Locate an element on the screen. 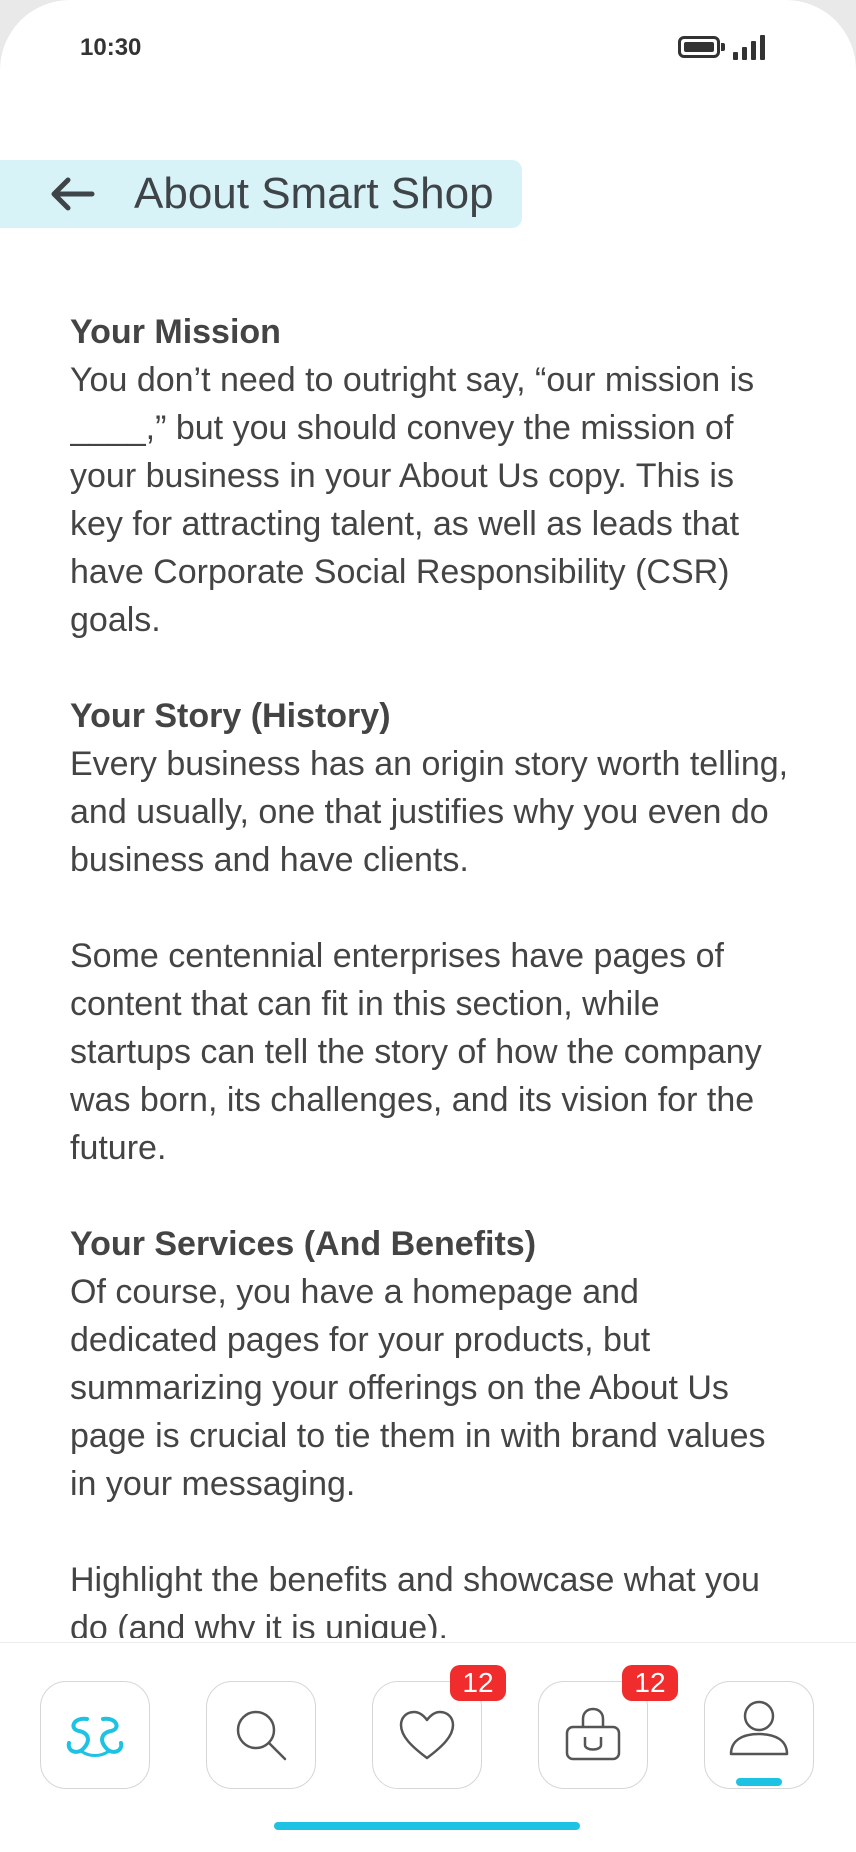 The image size is (856, 1852). section-title: Your Mission is located at coordinates (175, 332).